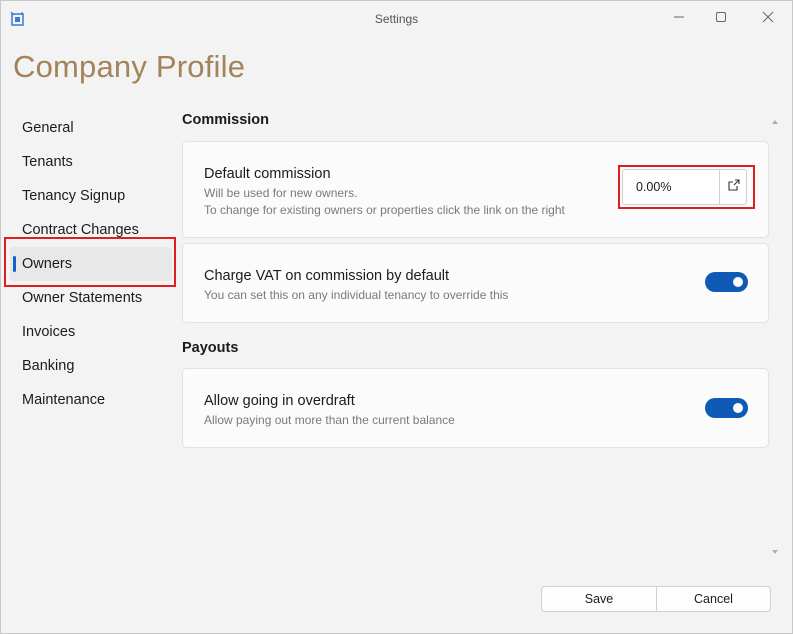  I want to click on content-scrollbar, so click(775, 332).